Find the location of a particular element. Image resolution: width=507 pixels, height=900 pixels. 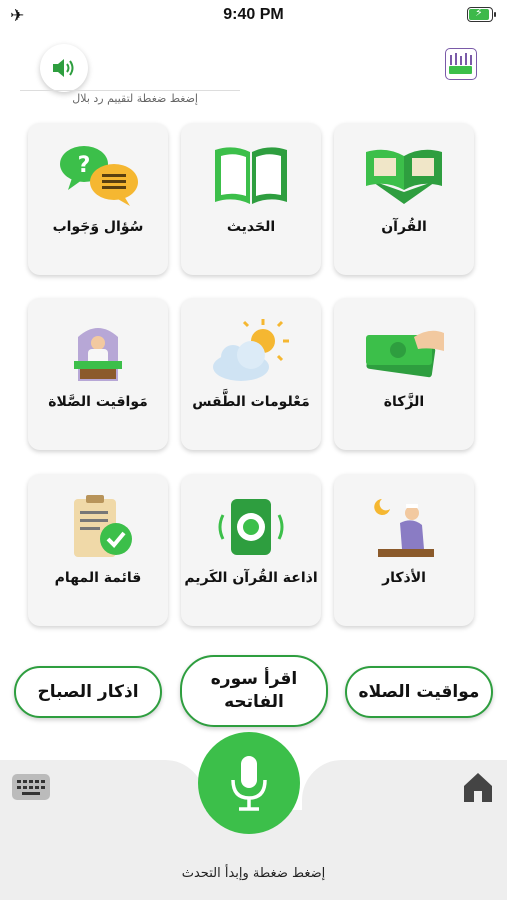

speaker-button is located at coordinates (64, 68).